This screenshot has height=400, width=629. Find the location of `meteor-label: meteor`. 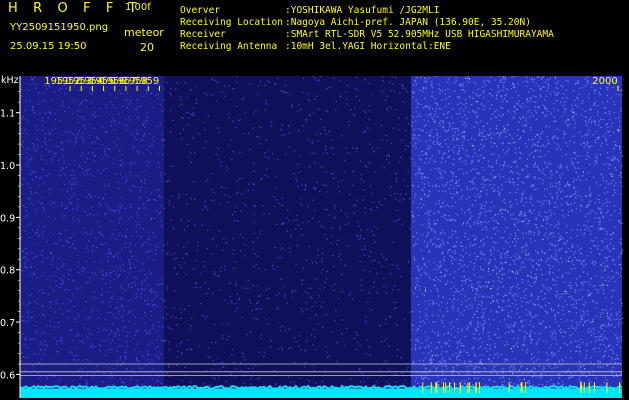

meteor-label: meteor is located at coordinates (144, 32).